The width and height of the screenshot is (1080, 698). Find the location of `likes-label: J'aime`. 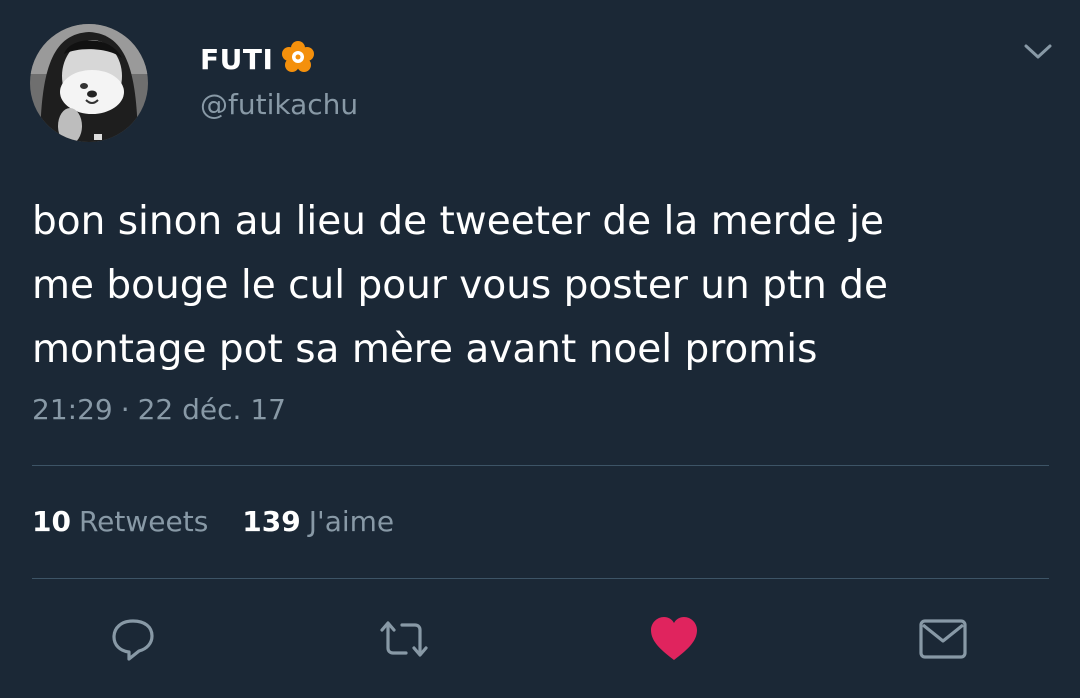

likes-label: J'aime is located at coordinates (351, 521).